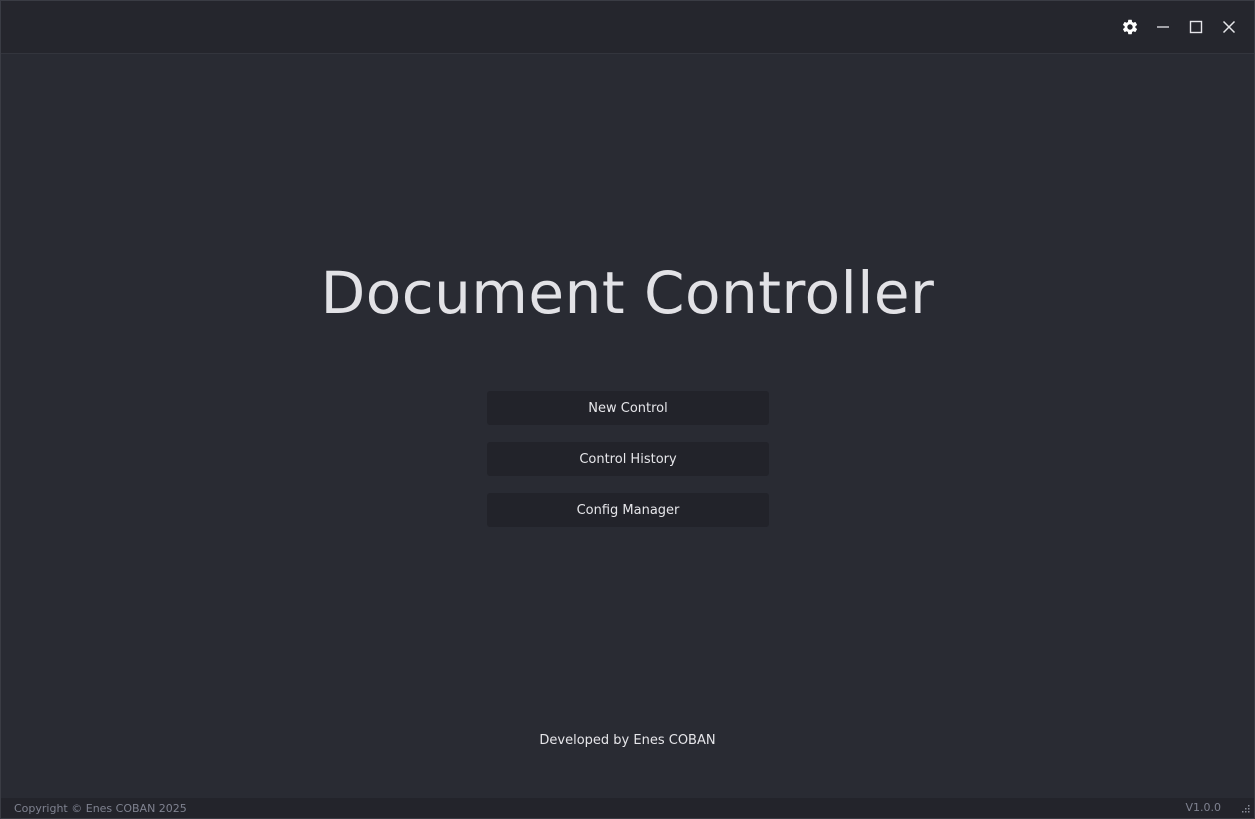 The height and width of the screenshot is (819, 1255). I want to click on config-manager-label: Config Manager, so click(628, 510).